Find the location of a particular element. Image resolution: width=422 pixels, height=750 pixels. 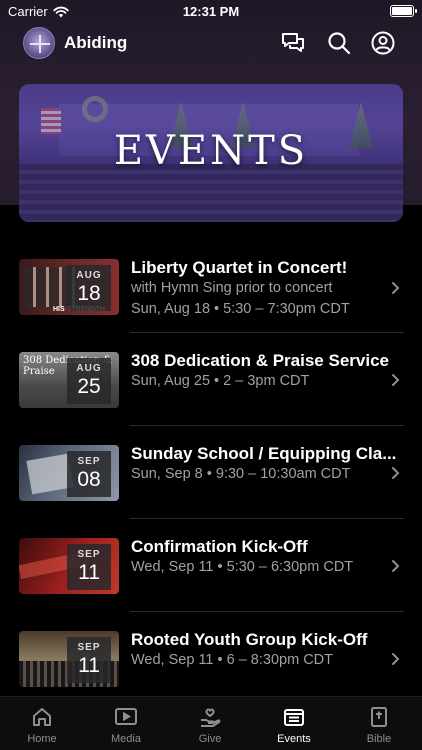

app-header: Abiding is located at coordinates (211, 44).